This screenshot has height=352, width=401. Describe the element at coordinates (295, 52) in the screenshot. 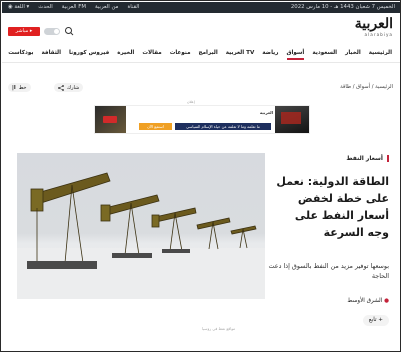

I see `nav-item-markets: أسواق` at that location.